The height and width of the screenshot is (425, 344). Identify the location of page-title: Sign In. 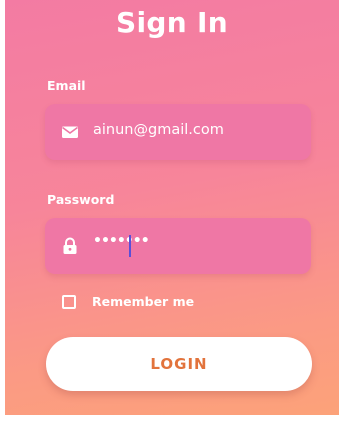
(172, 22).